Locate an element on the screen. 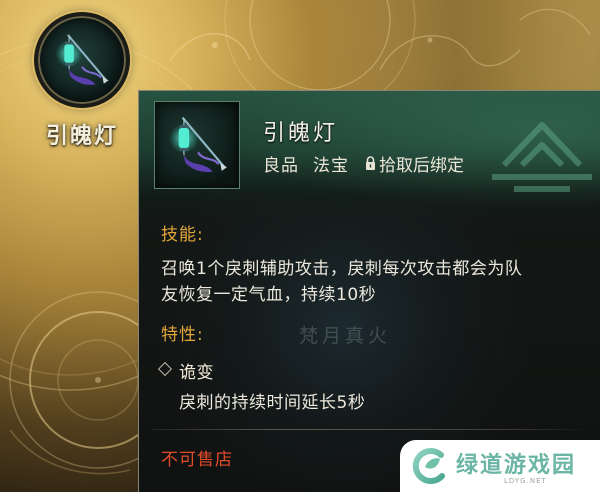 This screenshot has height=492, width=600. lock-icon is located at coordinates (370, 163).